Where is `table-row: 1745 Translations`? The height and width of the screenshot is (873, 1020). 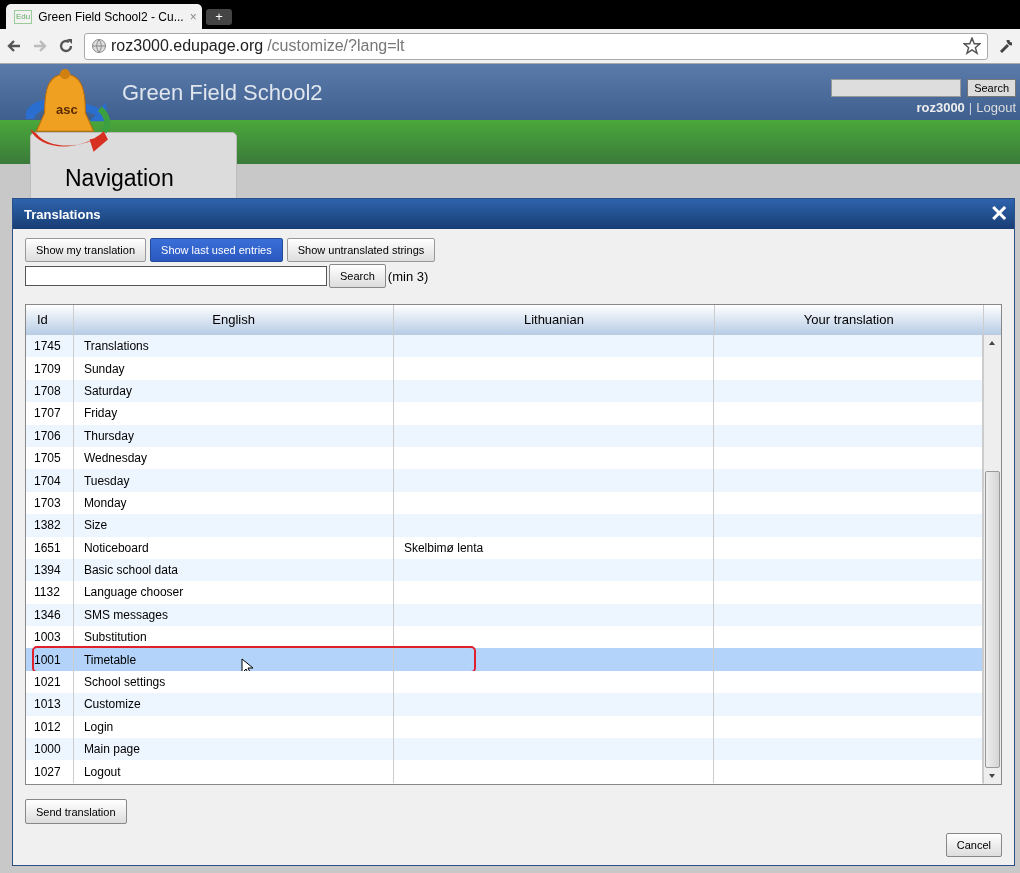 table-row: 1745 Translations is located at coordinates (505, 346).